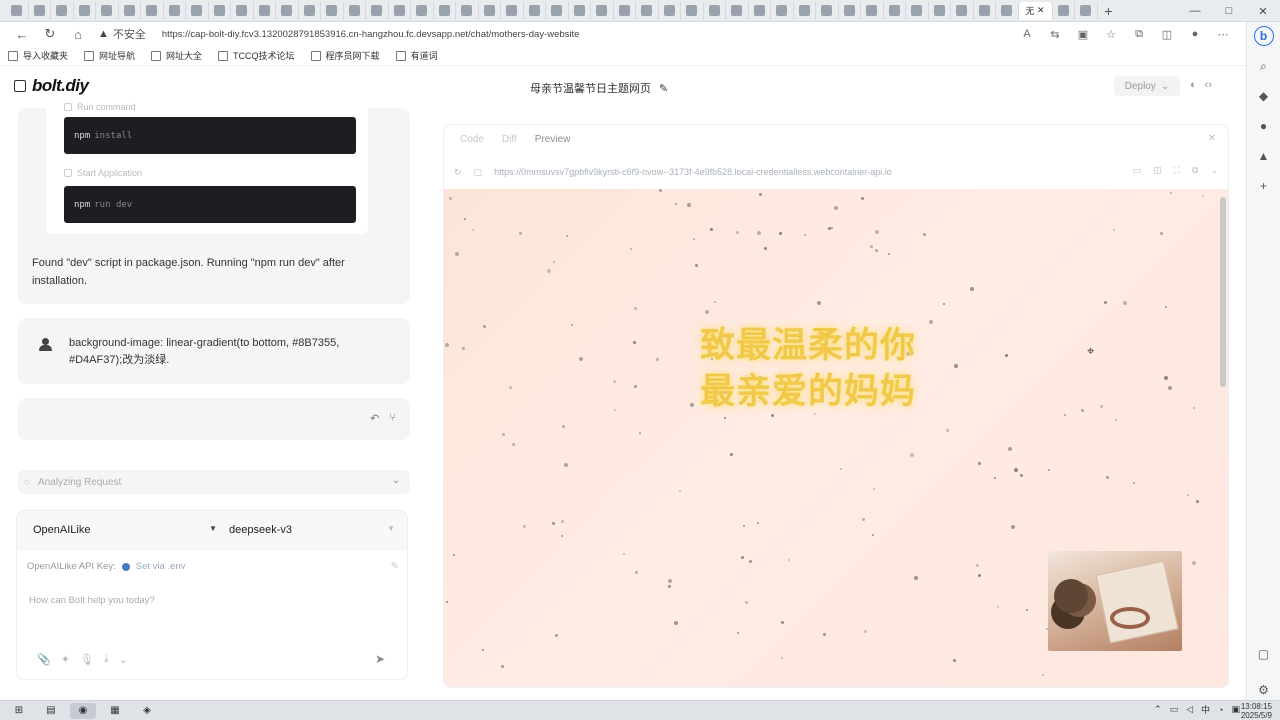  I want to click on search-icon: ⌕, so click(1264, 66).